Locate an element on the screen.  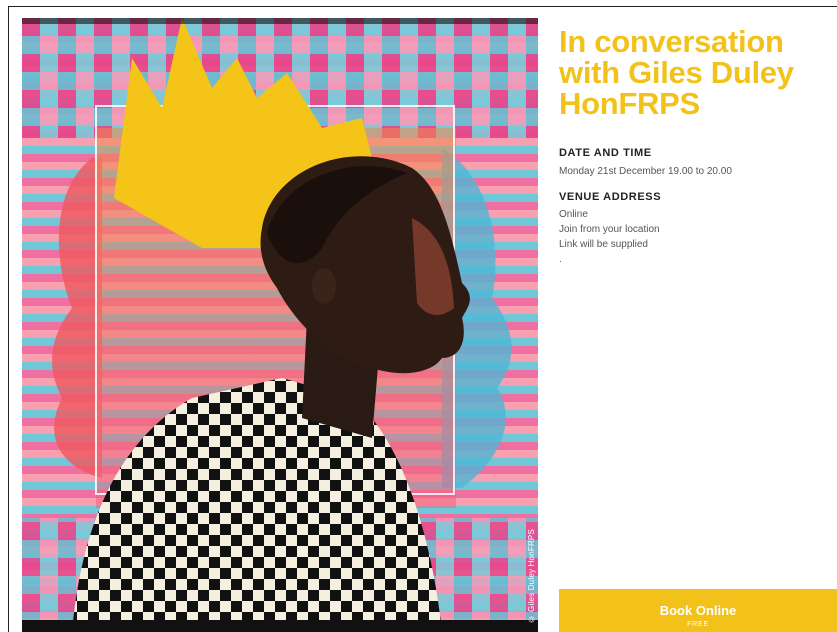
venue-line-join: Join from your location is located at coordinates (609, 229).